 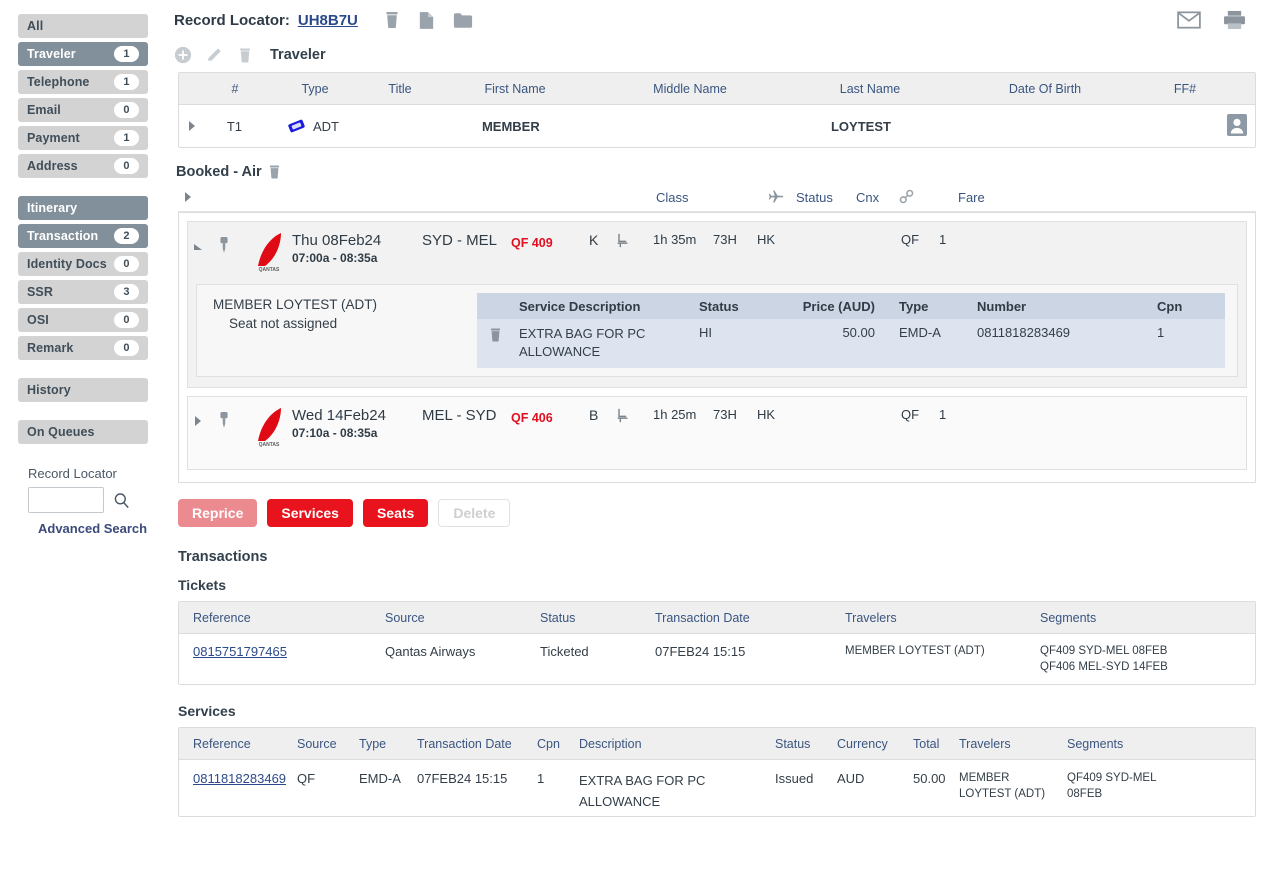 I want to click on itinerary-actions: Reprice Services Seats Delete, so click(x=723, y=505).